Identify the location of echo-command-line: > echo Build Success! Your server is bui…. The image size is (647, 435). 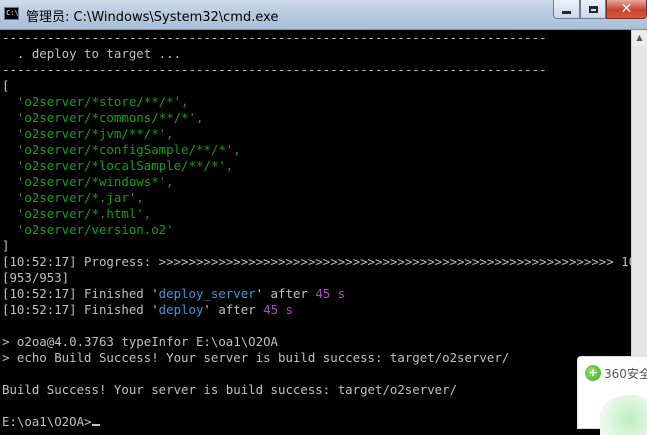
(256, 357).